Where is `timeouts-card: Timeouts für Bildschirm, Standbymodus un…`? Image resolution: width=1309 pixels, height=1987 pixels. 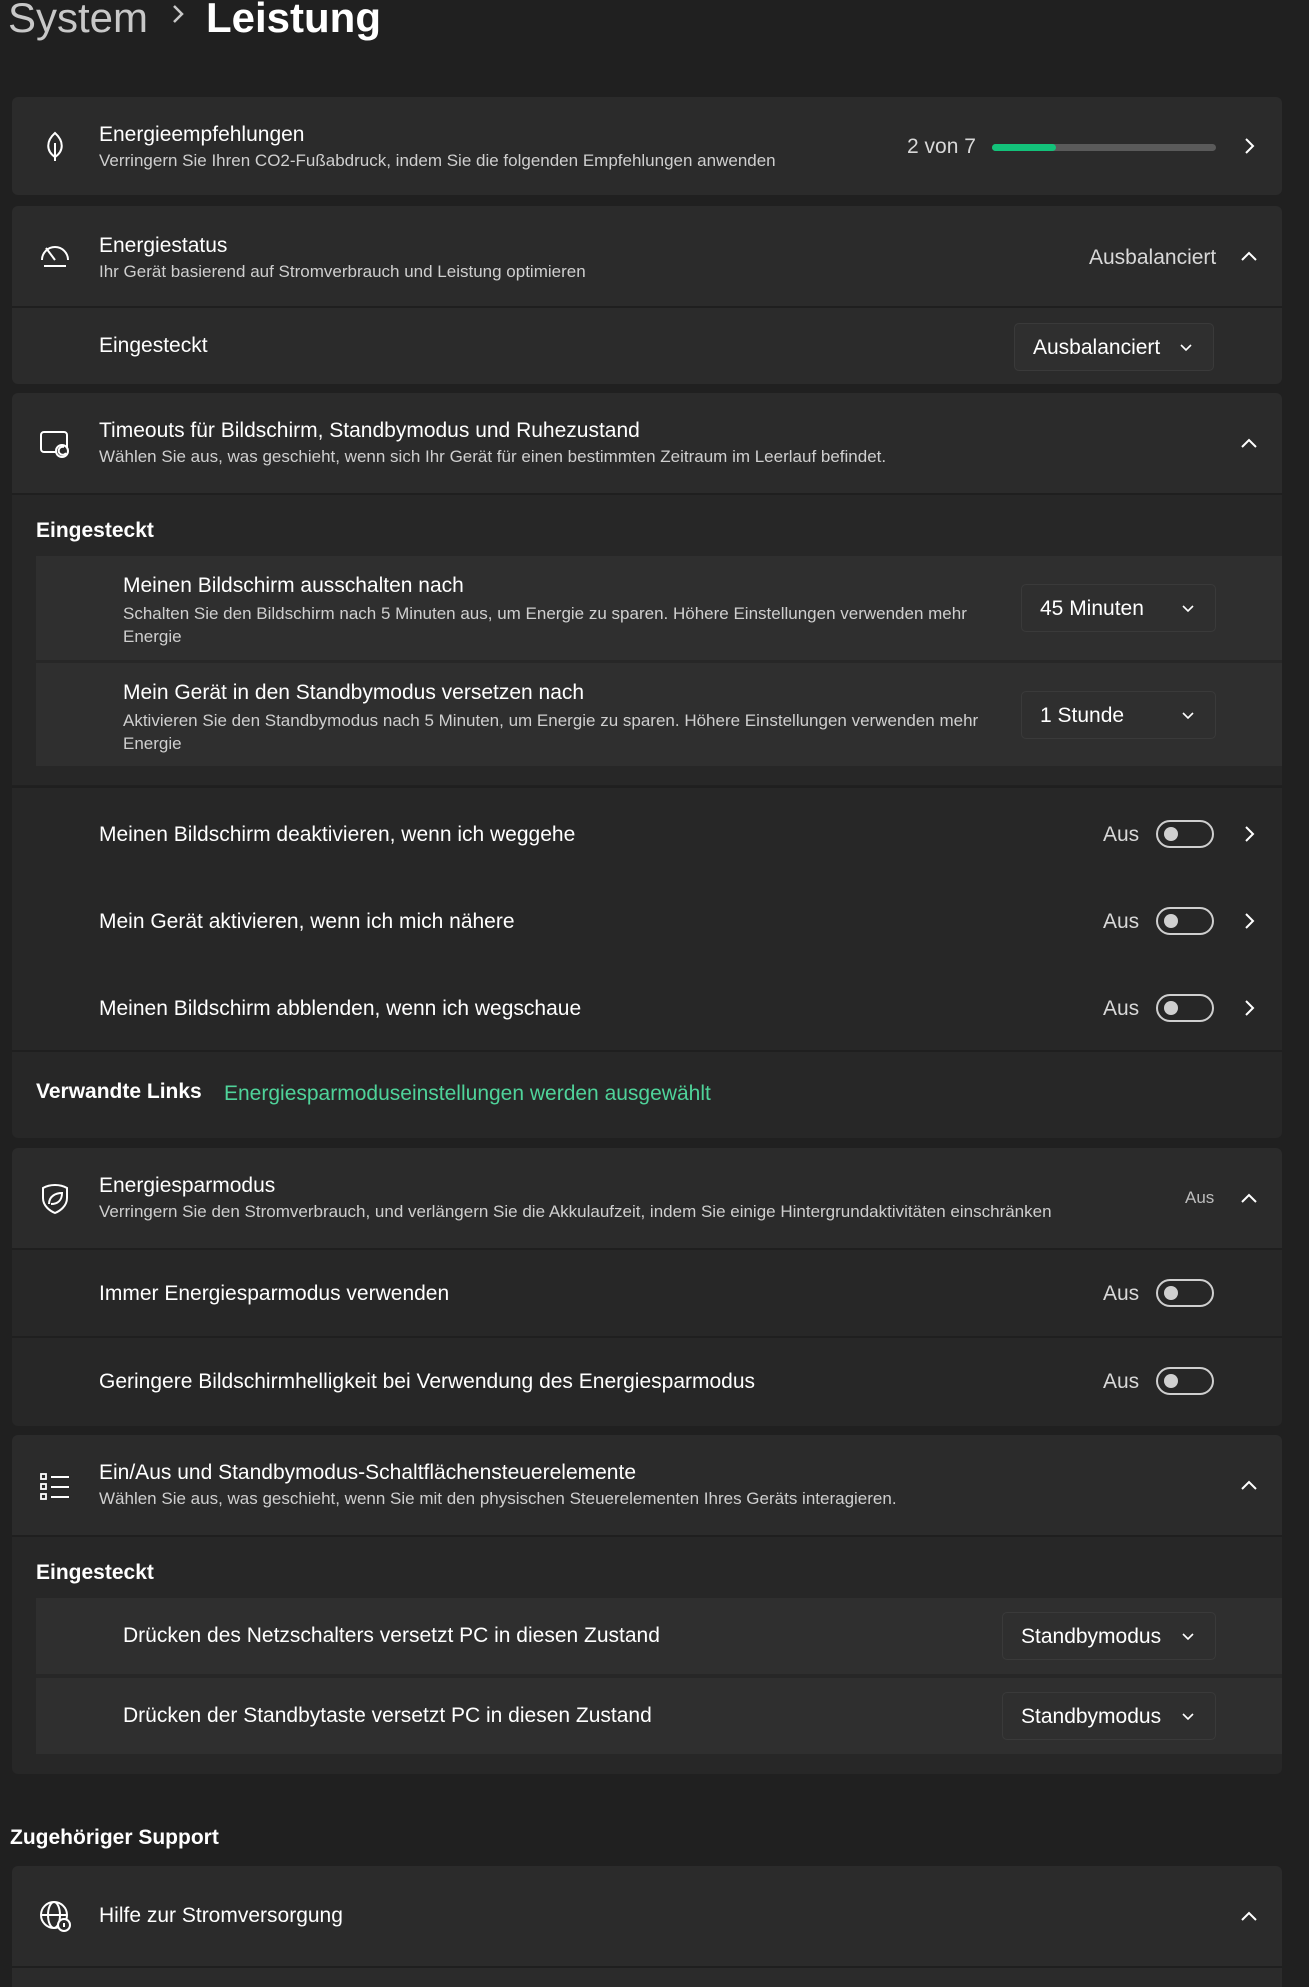
timeouts-card: Timeouts für Bildschirm, Standbymodus un… is located at coordinates (647, 443).